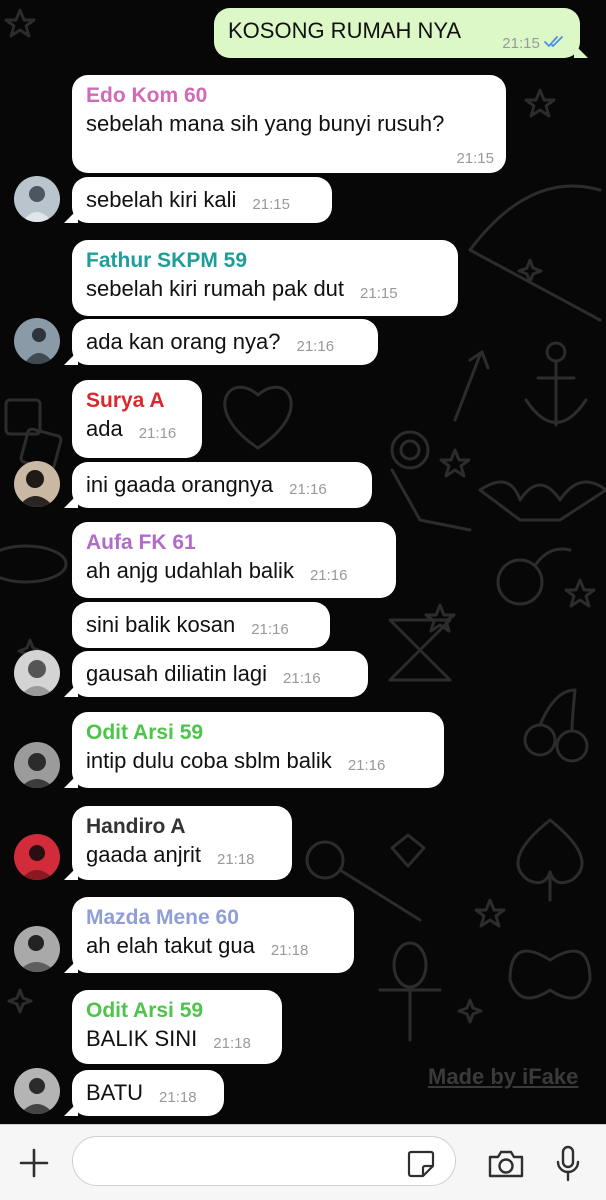 The width and height of the screenshot is (606, 1200). Describe the element at coordinates (421, 1166) in the screenshot. I see `sticker-icon` at that location.